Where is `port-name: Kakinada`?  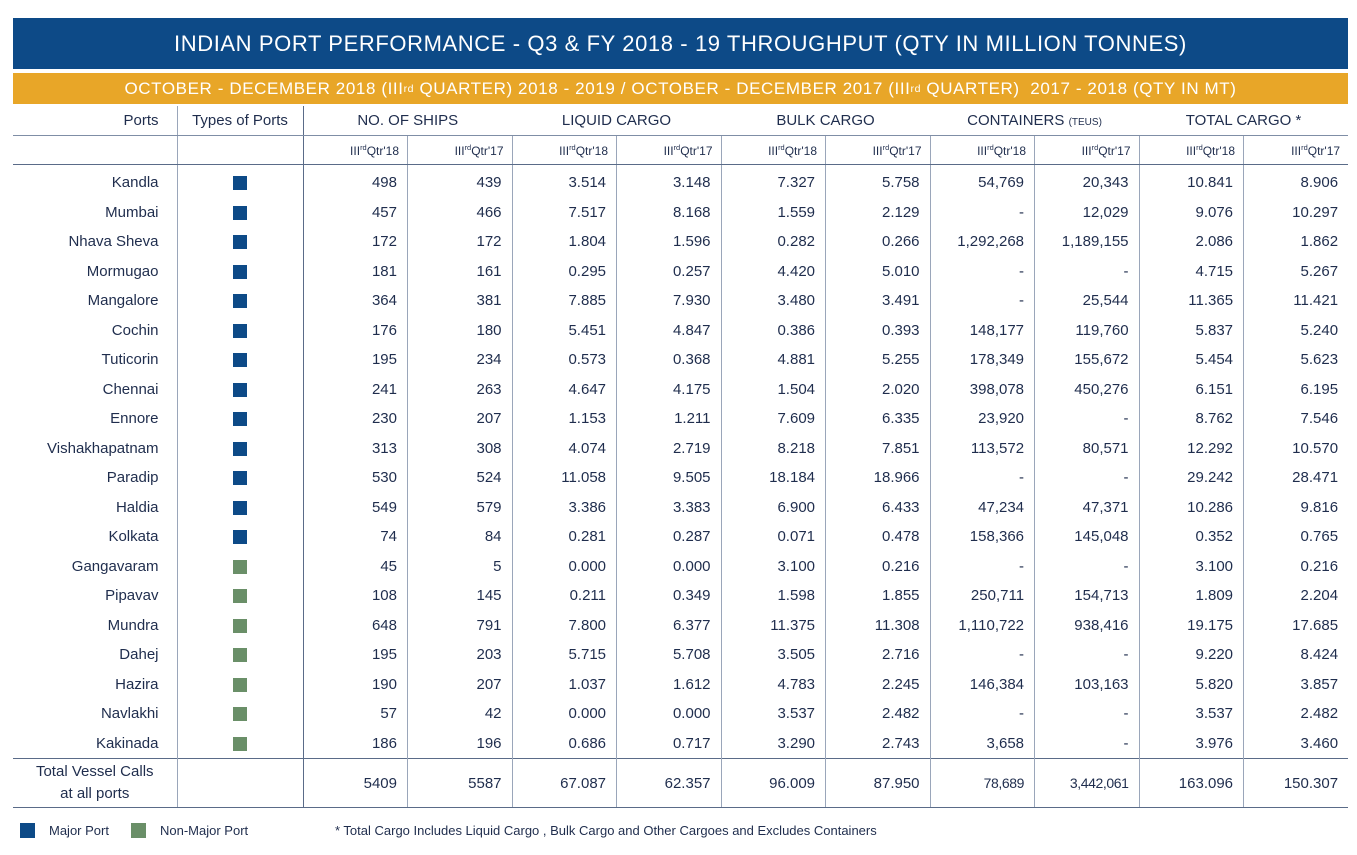 port-name: Kakinada is located at coordinates (127, 743).